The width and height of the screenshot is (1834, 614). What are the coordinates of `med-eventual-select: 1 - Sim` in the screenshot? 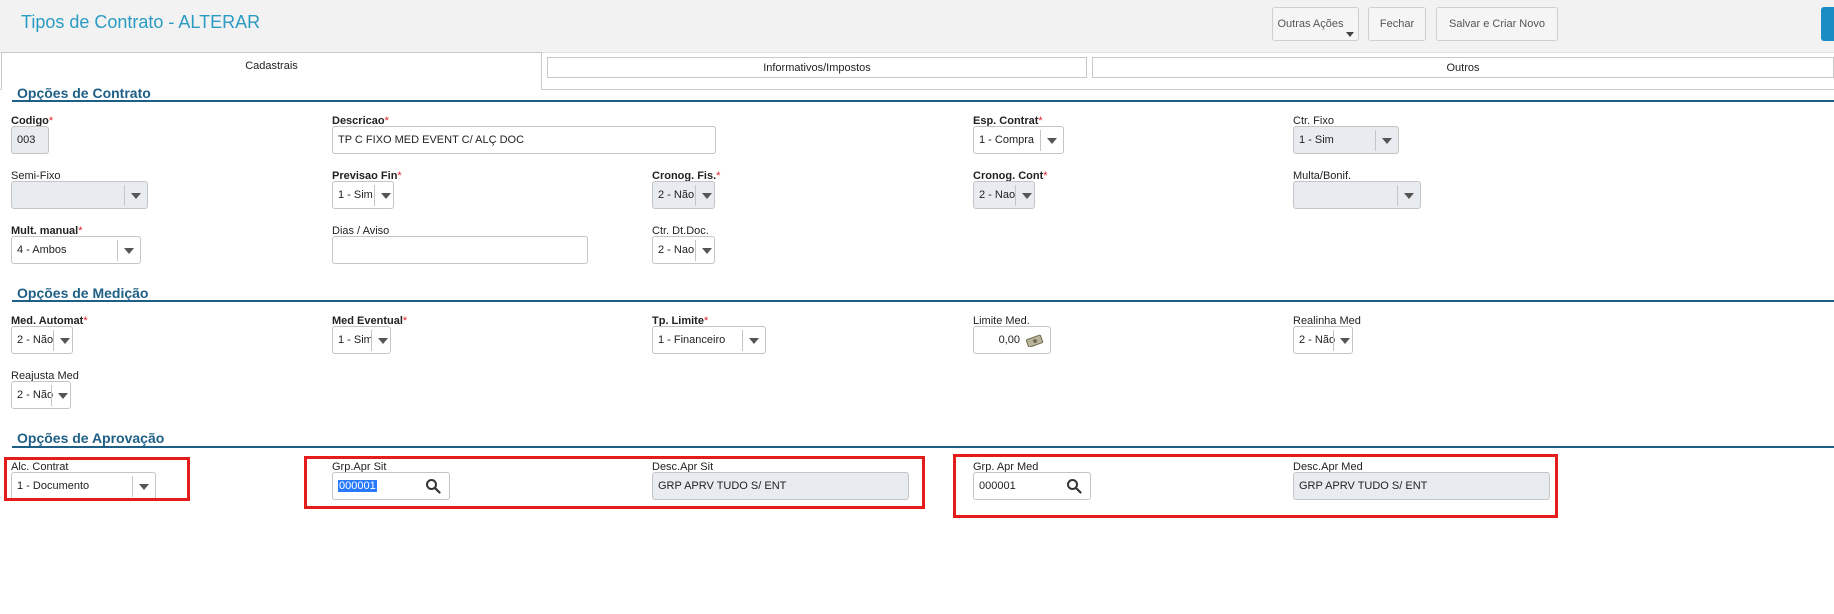 It's located at (361, 340).